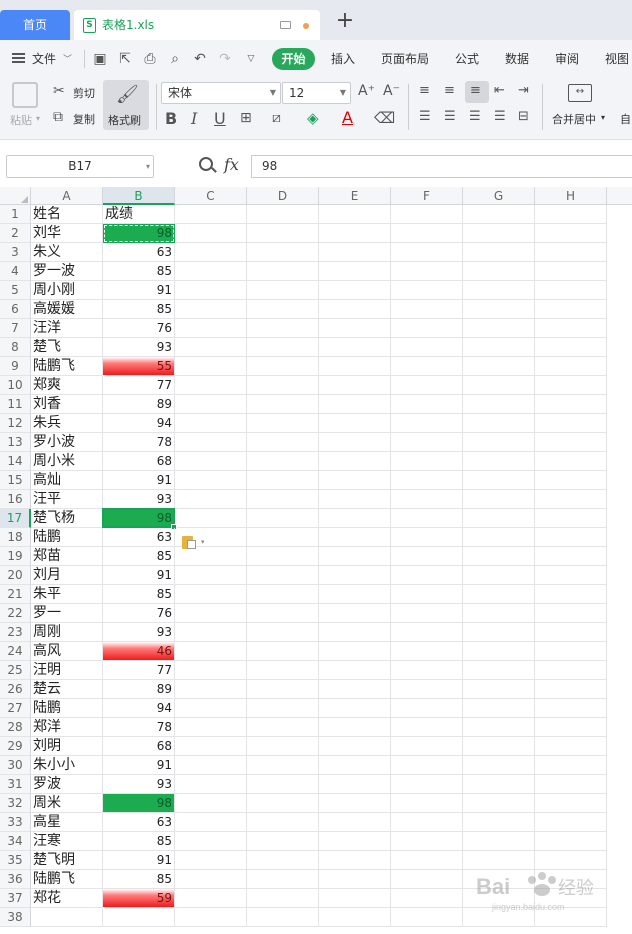  I want to click on cell-name: 郑花, so click(67, 898).